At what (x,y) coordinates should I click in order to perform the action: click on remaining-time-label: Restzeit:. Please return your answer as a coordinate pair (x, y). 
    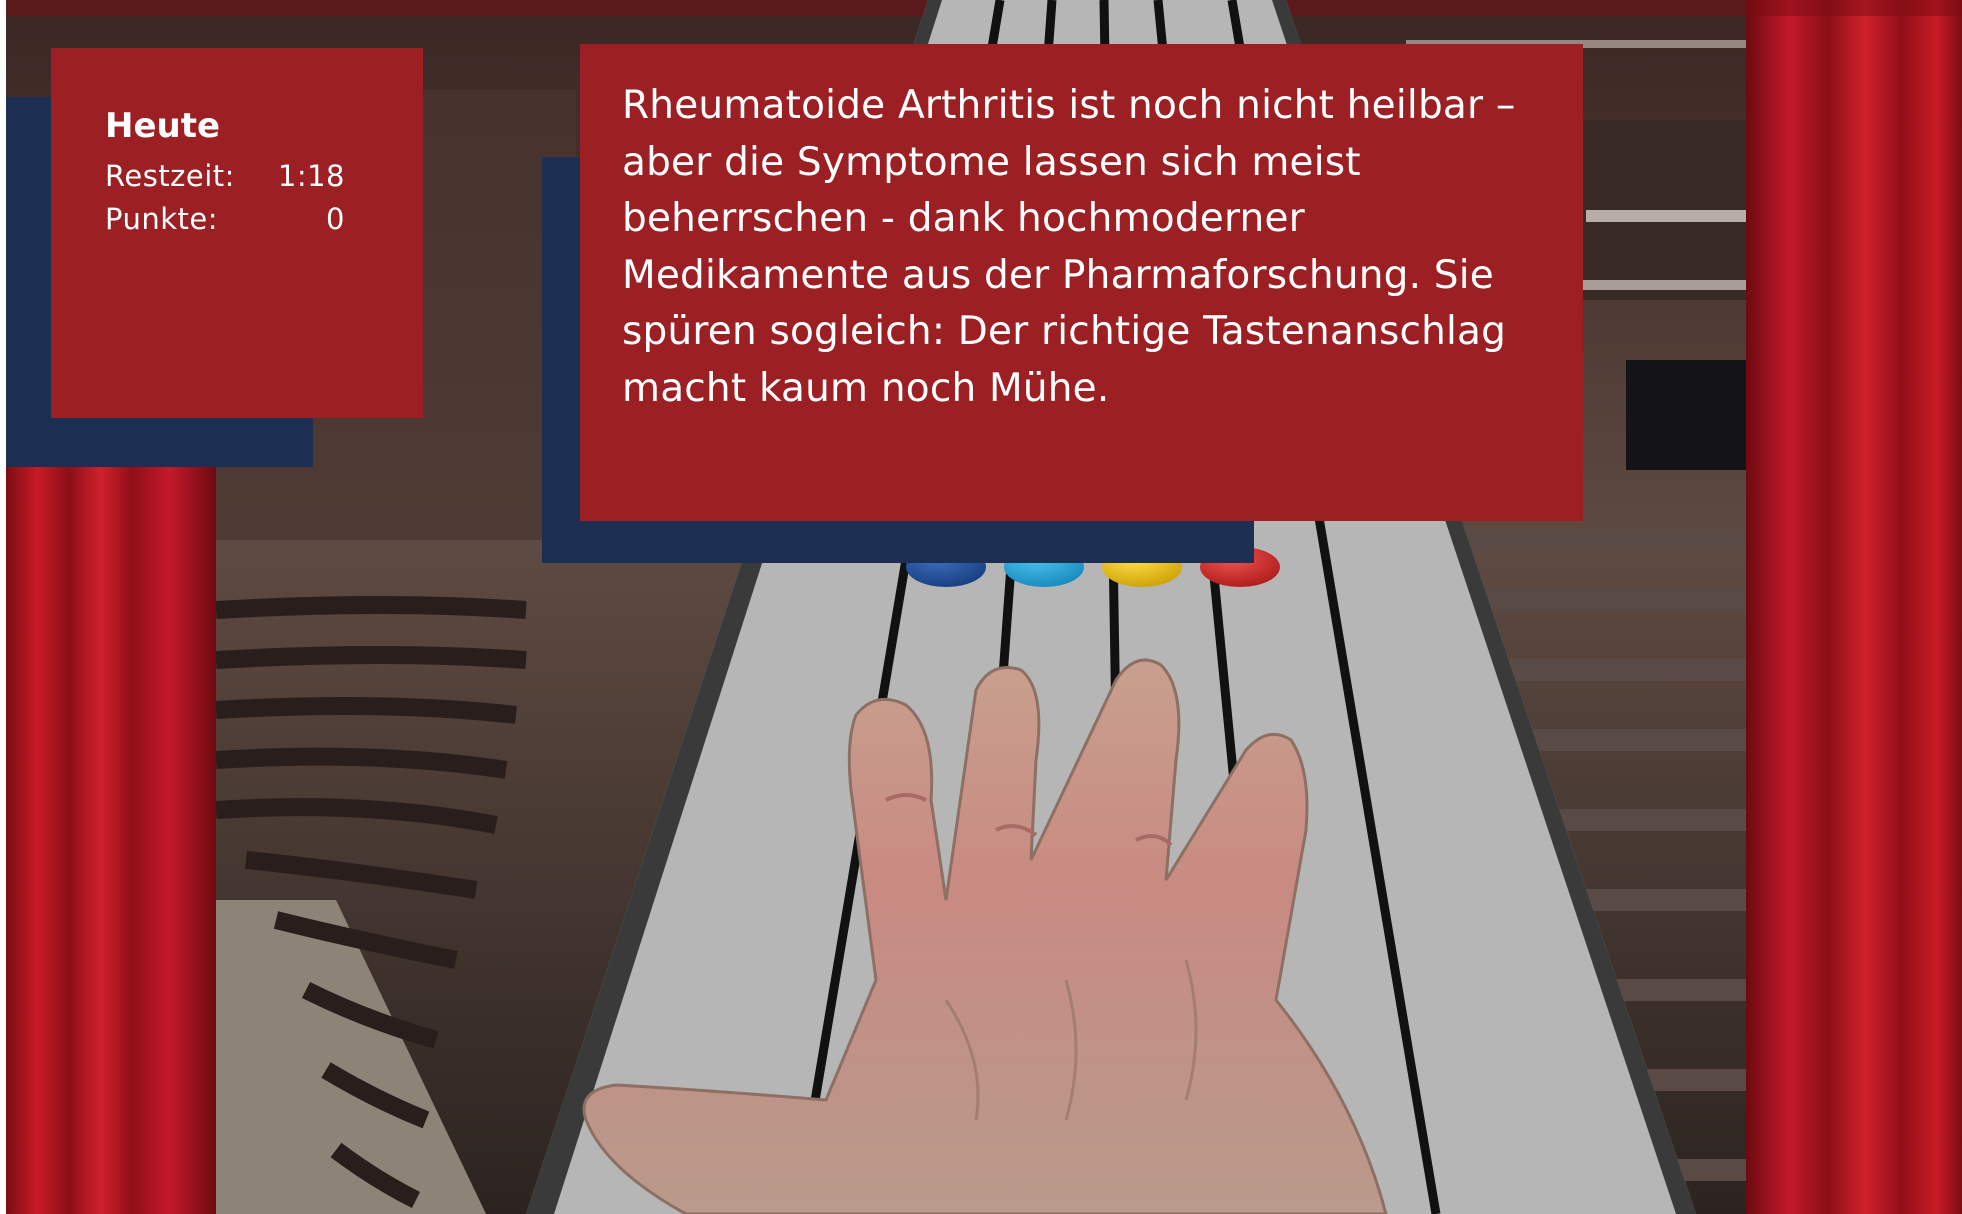
    Looking at the image, I should click on (170, 176).